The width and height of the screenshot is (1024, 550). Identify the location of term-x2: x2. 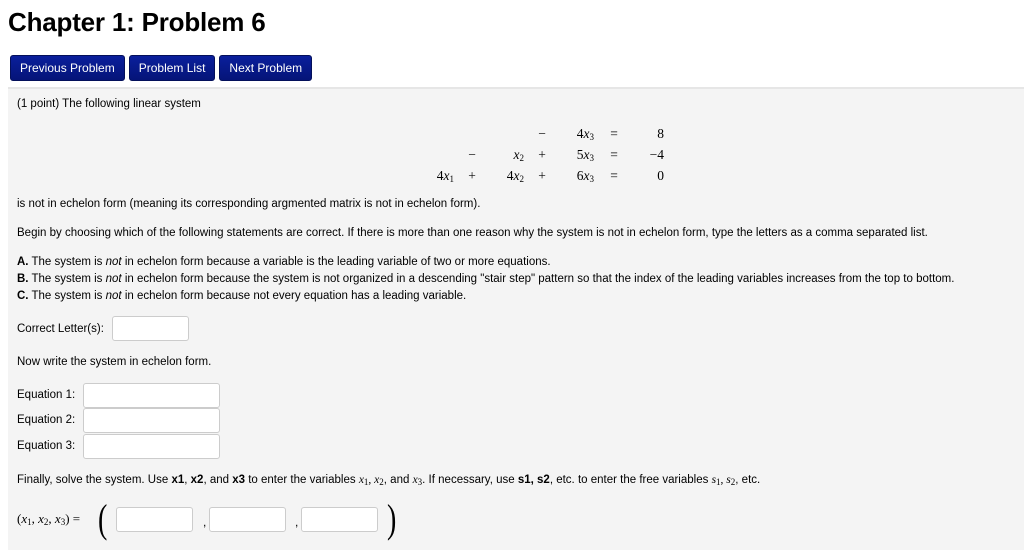
(519, 155).